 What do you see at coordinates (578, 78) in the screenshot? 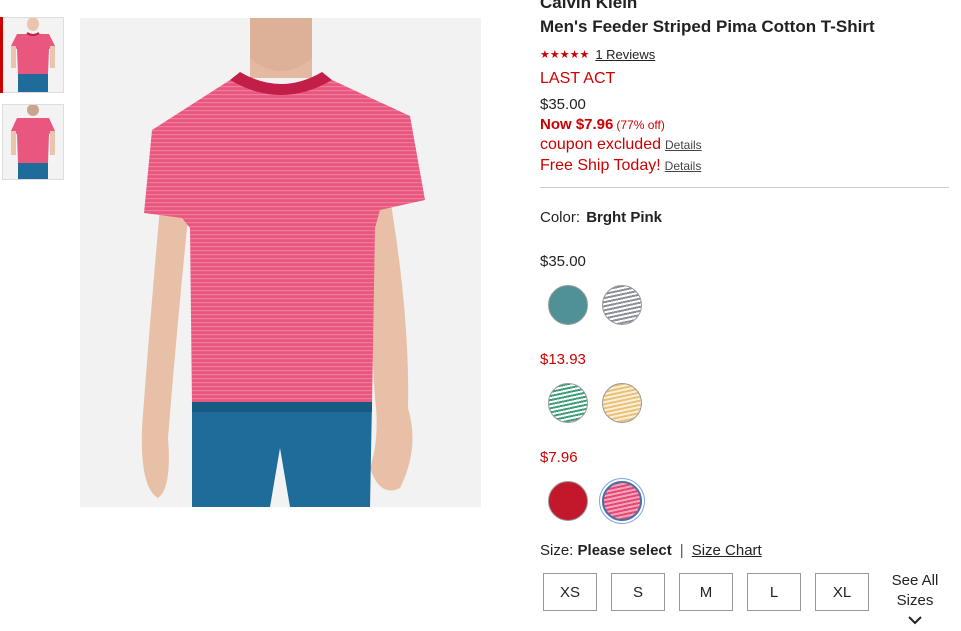
I see `last-act-badge: LAST ACT` at bounding box center [578, 78].